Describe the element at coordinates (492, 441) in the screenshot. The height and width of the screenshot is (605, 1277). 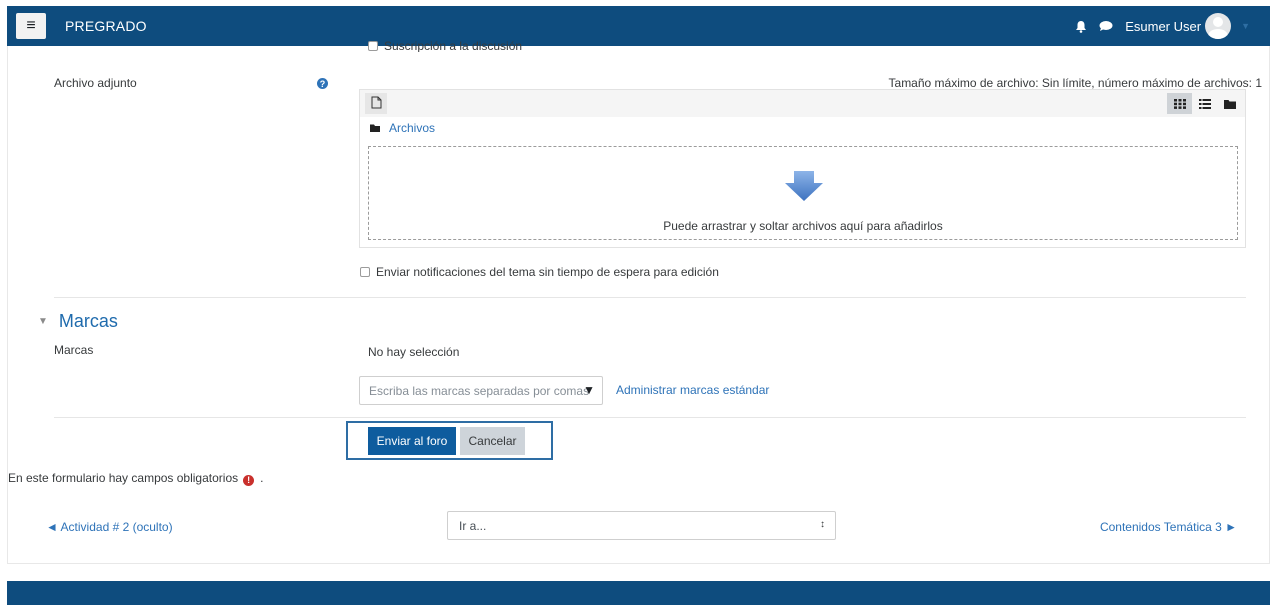
I see `cancel-button: Cancelar` at that location.